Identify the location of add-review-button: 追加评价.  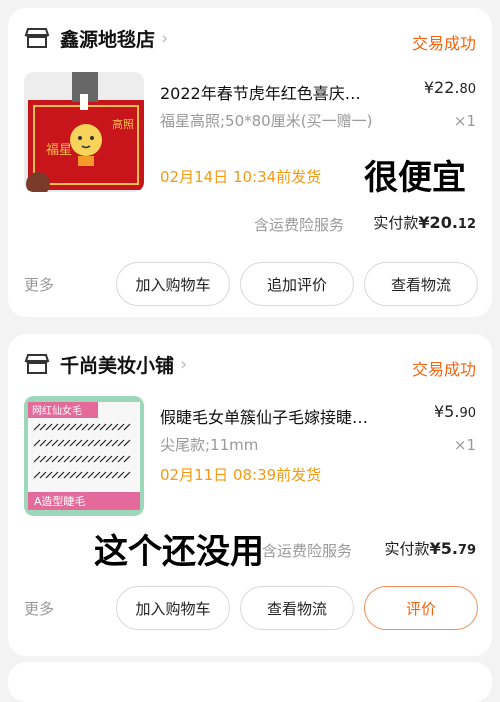
(297, 284).